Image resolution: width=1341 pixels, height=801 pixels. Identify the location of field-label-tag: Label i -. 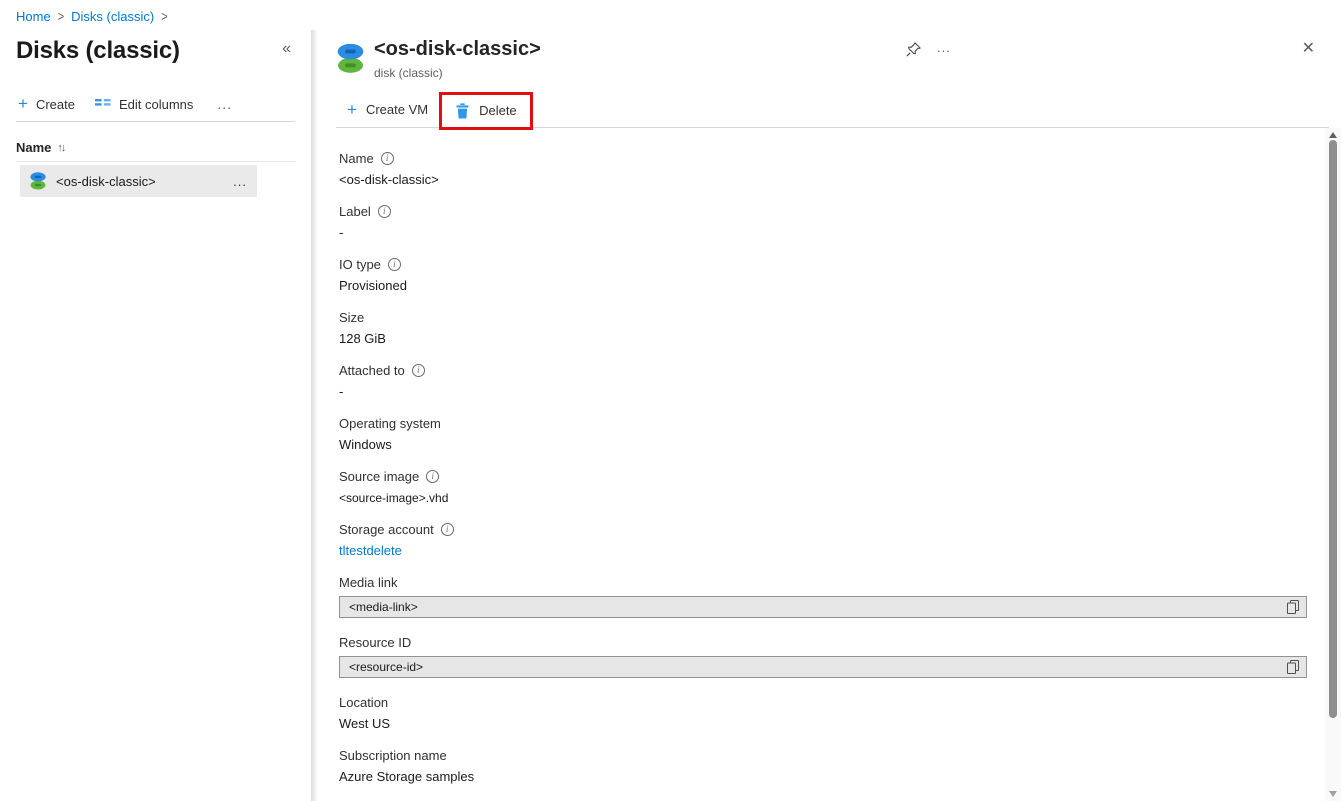
(823, 222).